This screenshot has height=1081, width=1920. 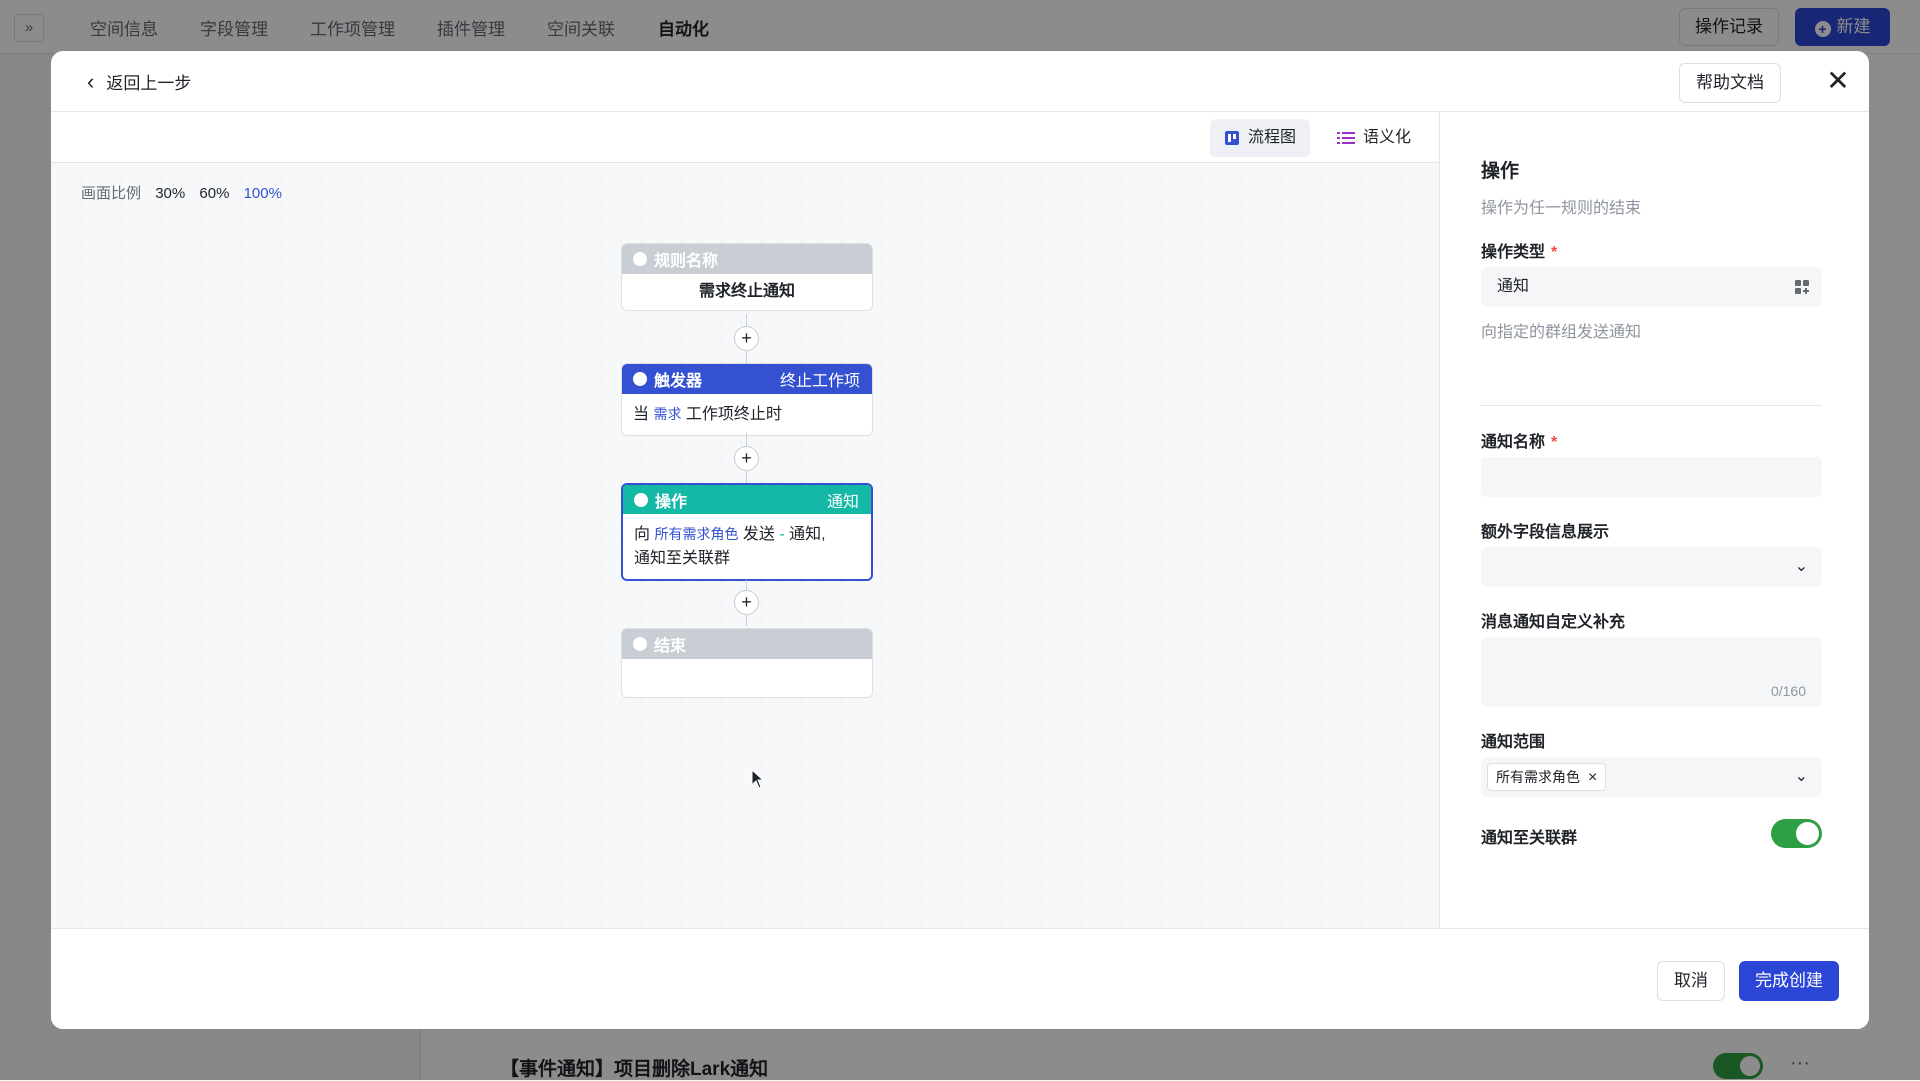 I want to click on action-type-help: 向指定的群组发送通知, so click(x=1561, y=332).